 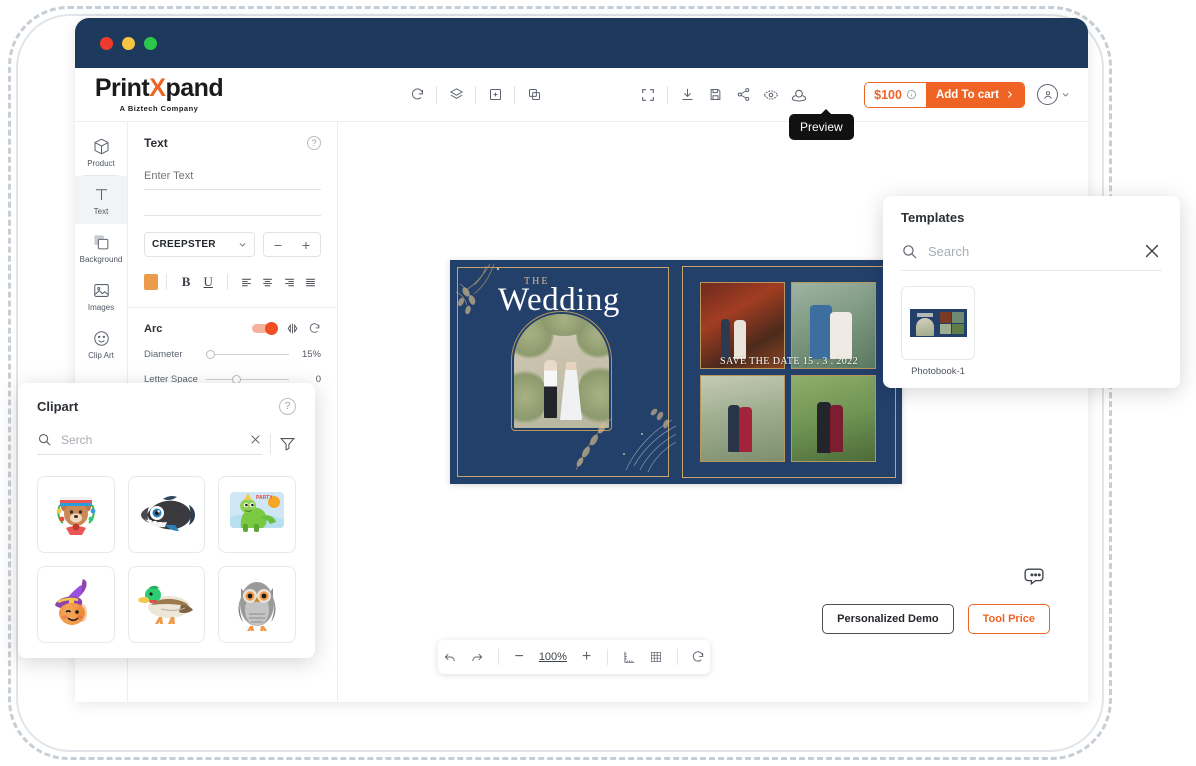 I want to click on chevron-down-icon, so click(x=242, y=245).